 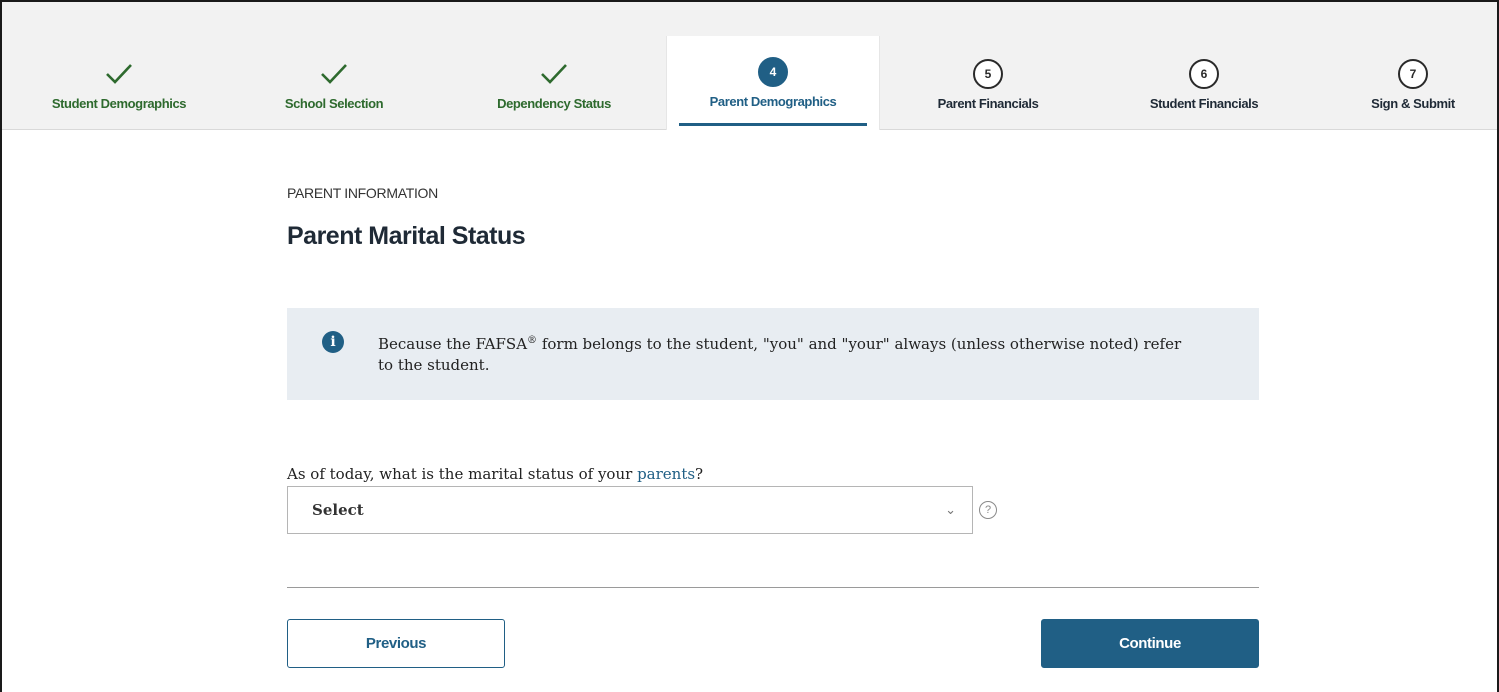 What do you see at coordinates (988, 74) in the screenshot?
I see `step-number-badge: 5` at bounding box center [988, 74].